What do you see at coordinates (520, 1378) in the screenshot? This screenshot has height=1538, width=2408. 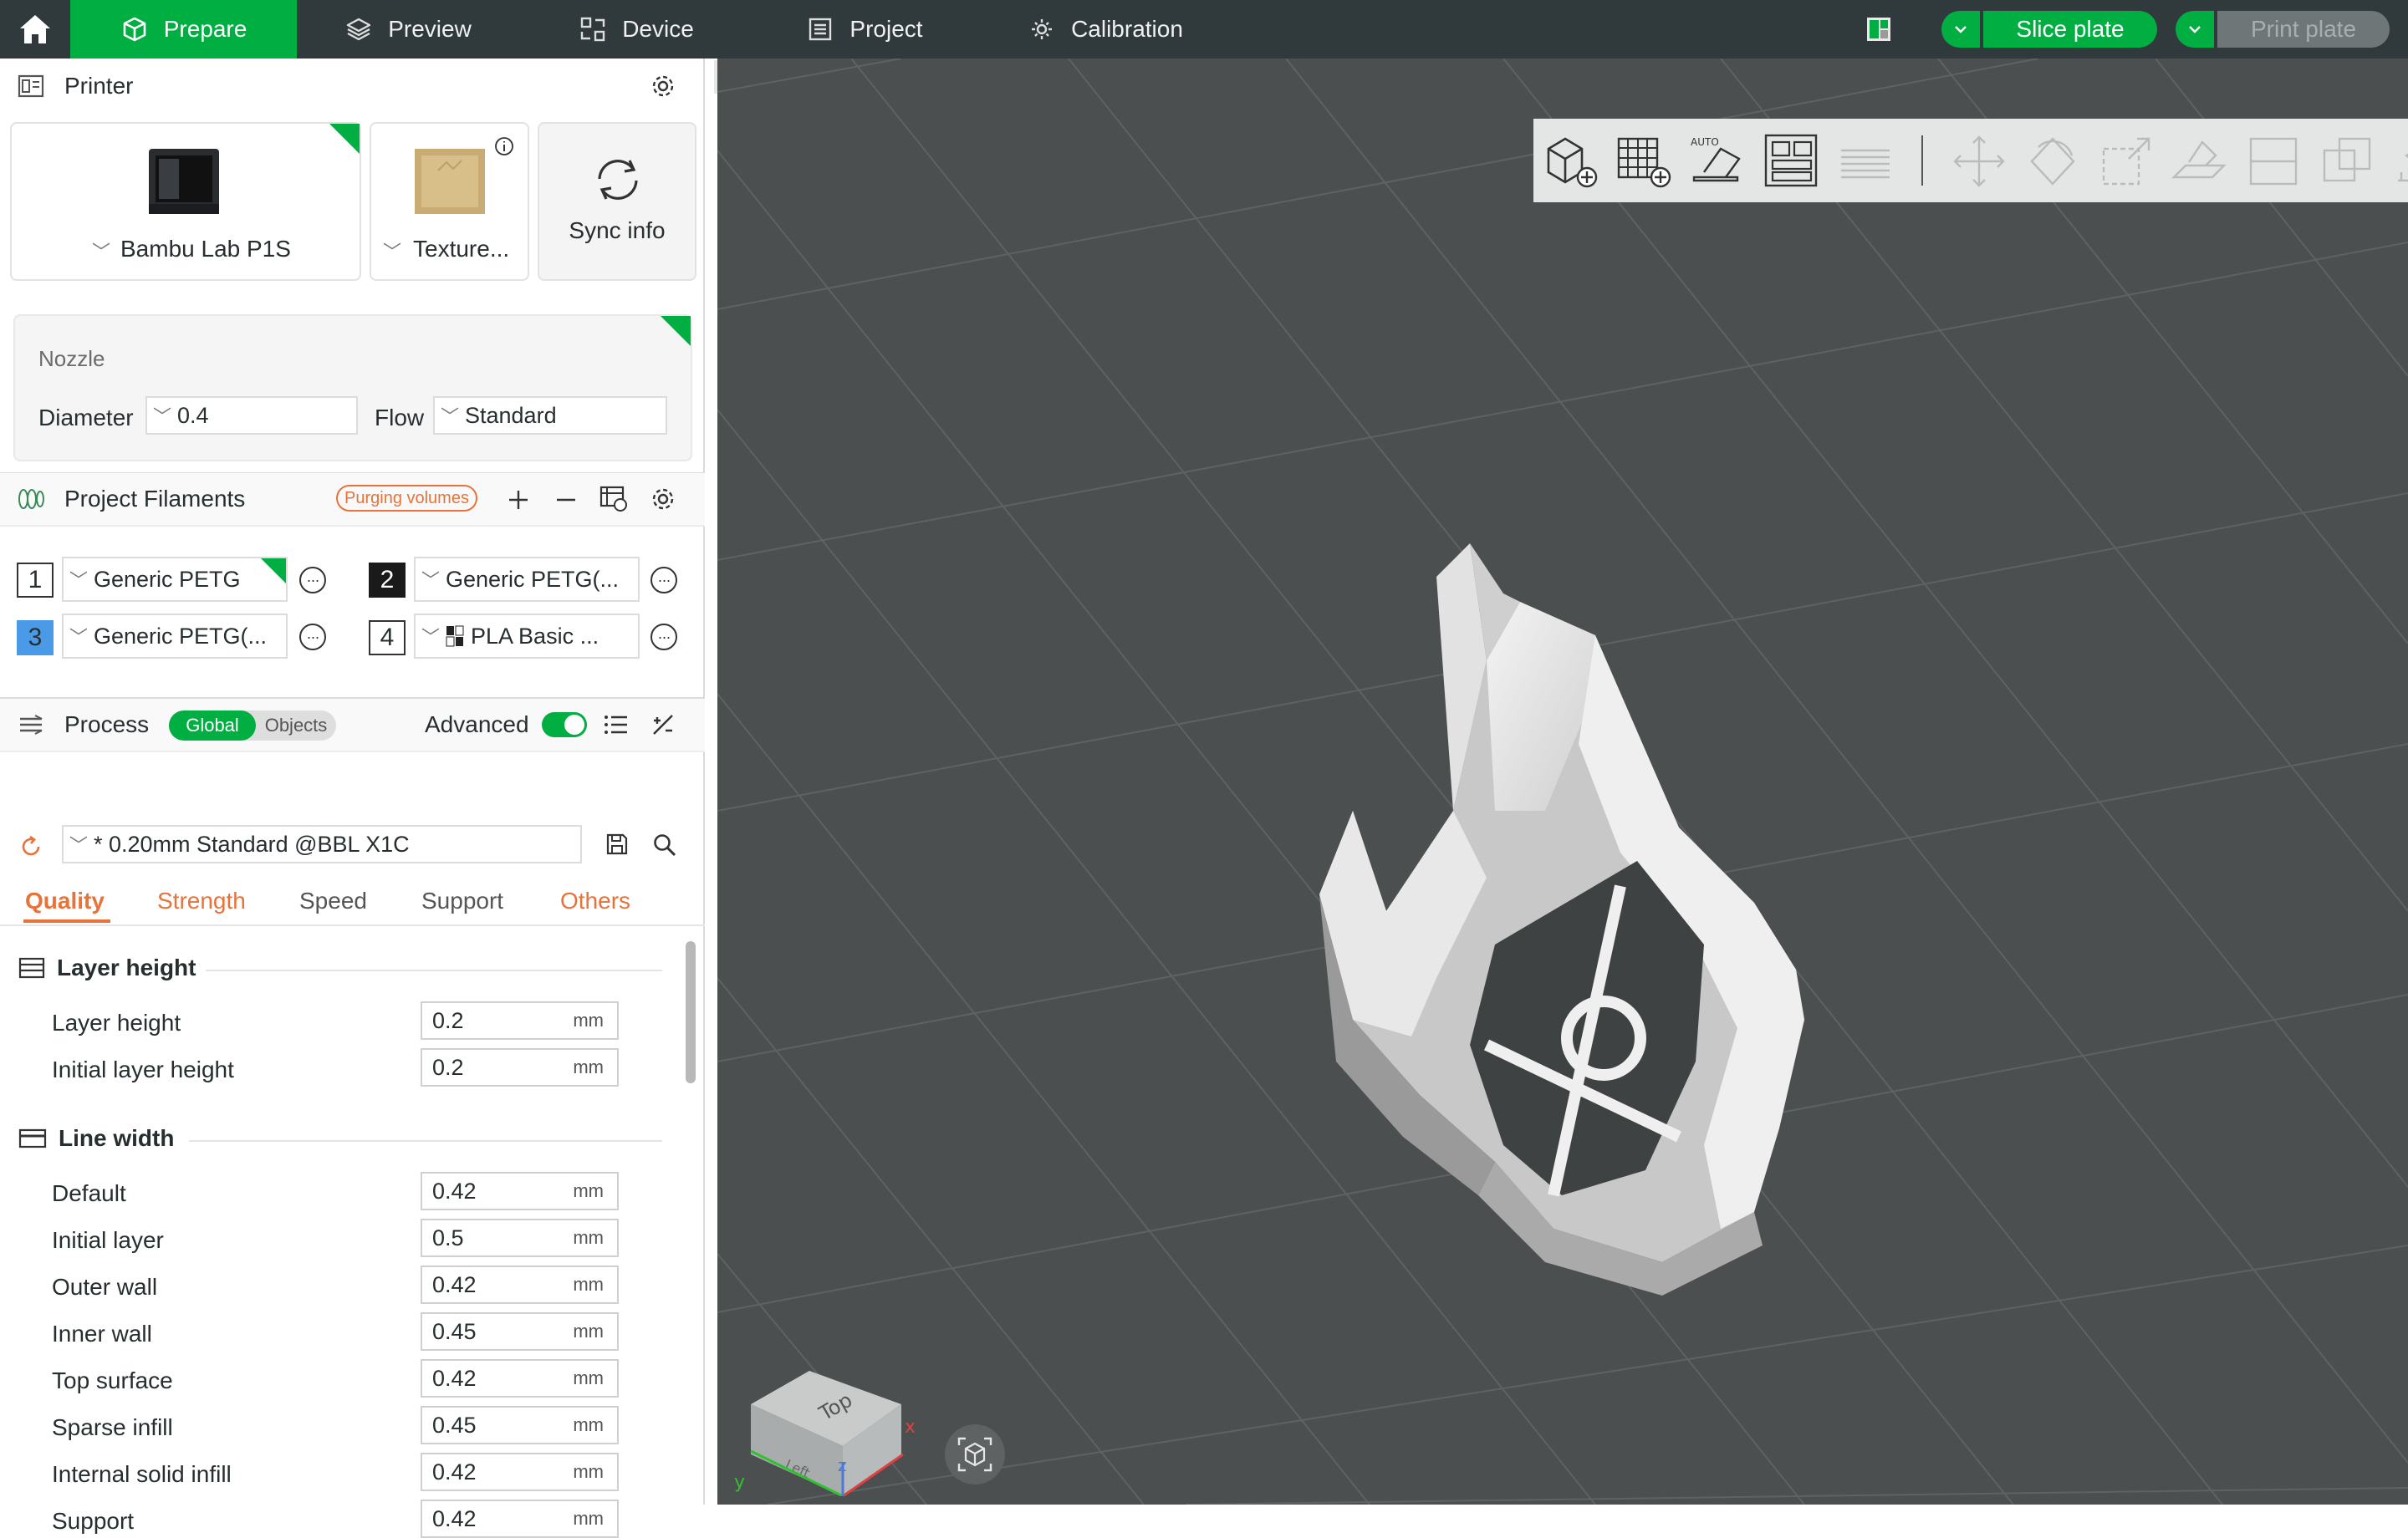 I see `top-surface-line-width-input: 0.42 mm` at bounding box center [520, 1378].